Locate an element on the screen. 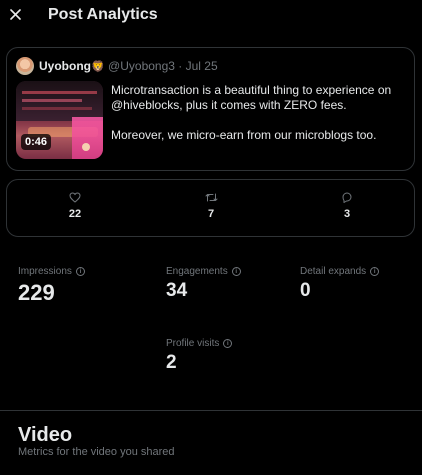  close-button is located at coordinates (15, 14).